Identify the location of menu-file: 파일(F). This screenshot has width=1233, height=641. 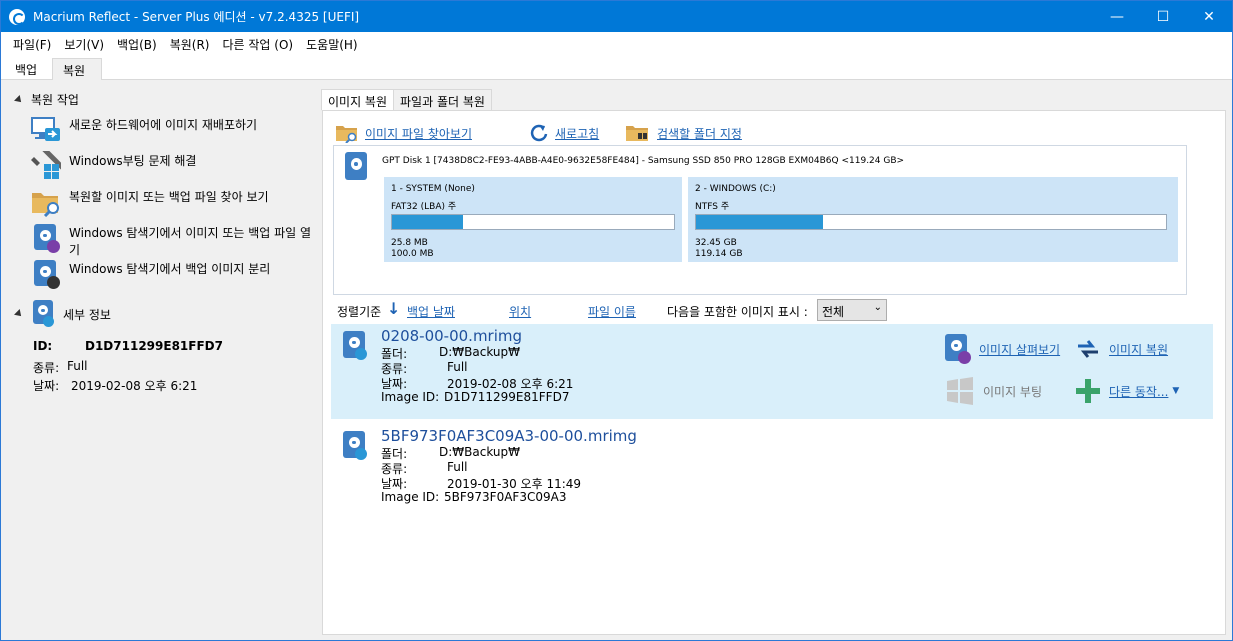
(32, 44).